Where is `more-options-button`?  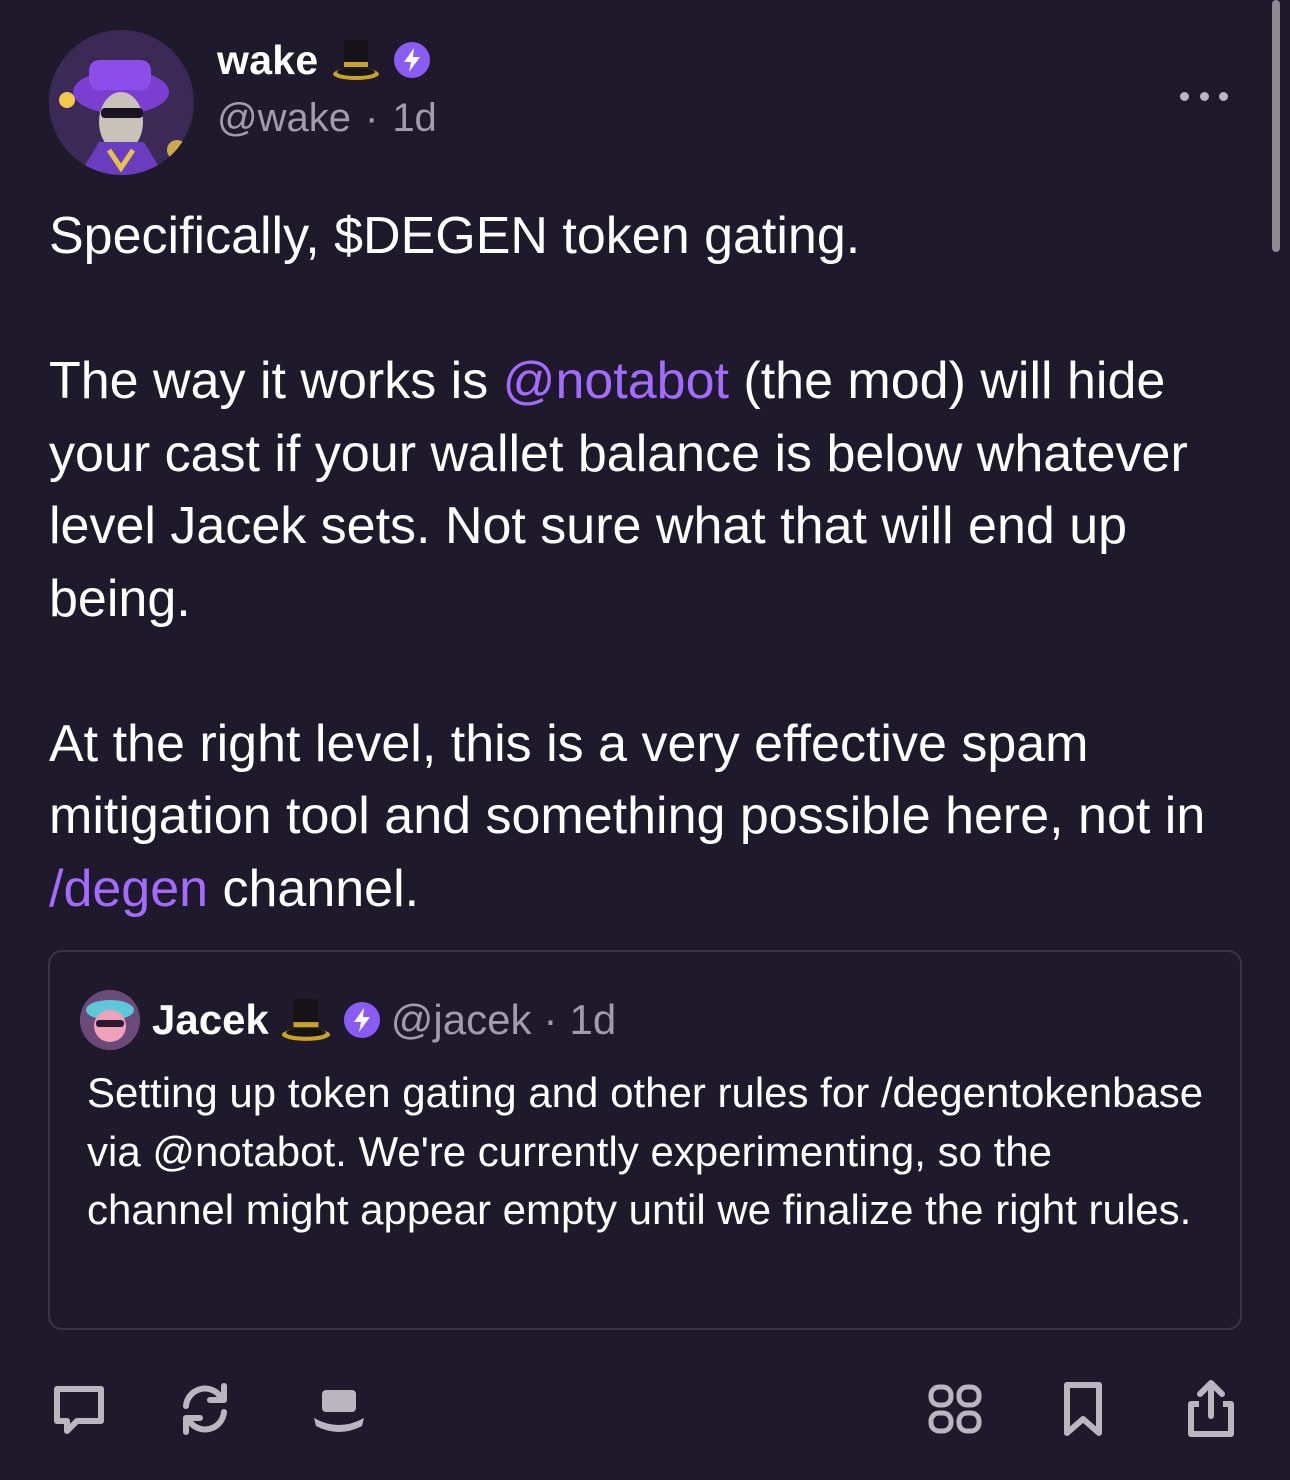 more-options-button is located at coordinates (1204, 96).